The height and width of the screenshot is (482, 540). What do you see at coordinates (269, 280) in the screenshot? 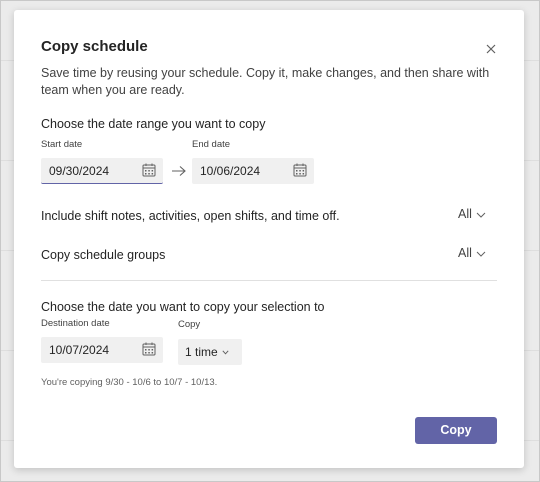
I see `section-divider` at bounding box center [269, 280].